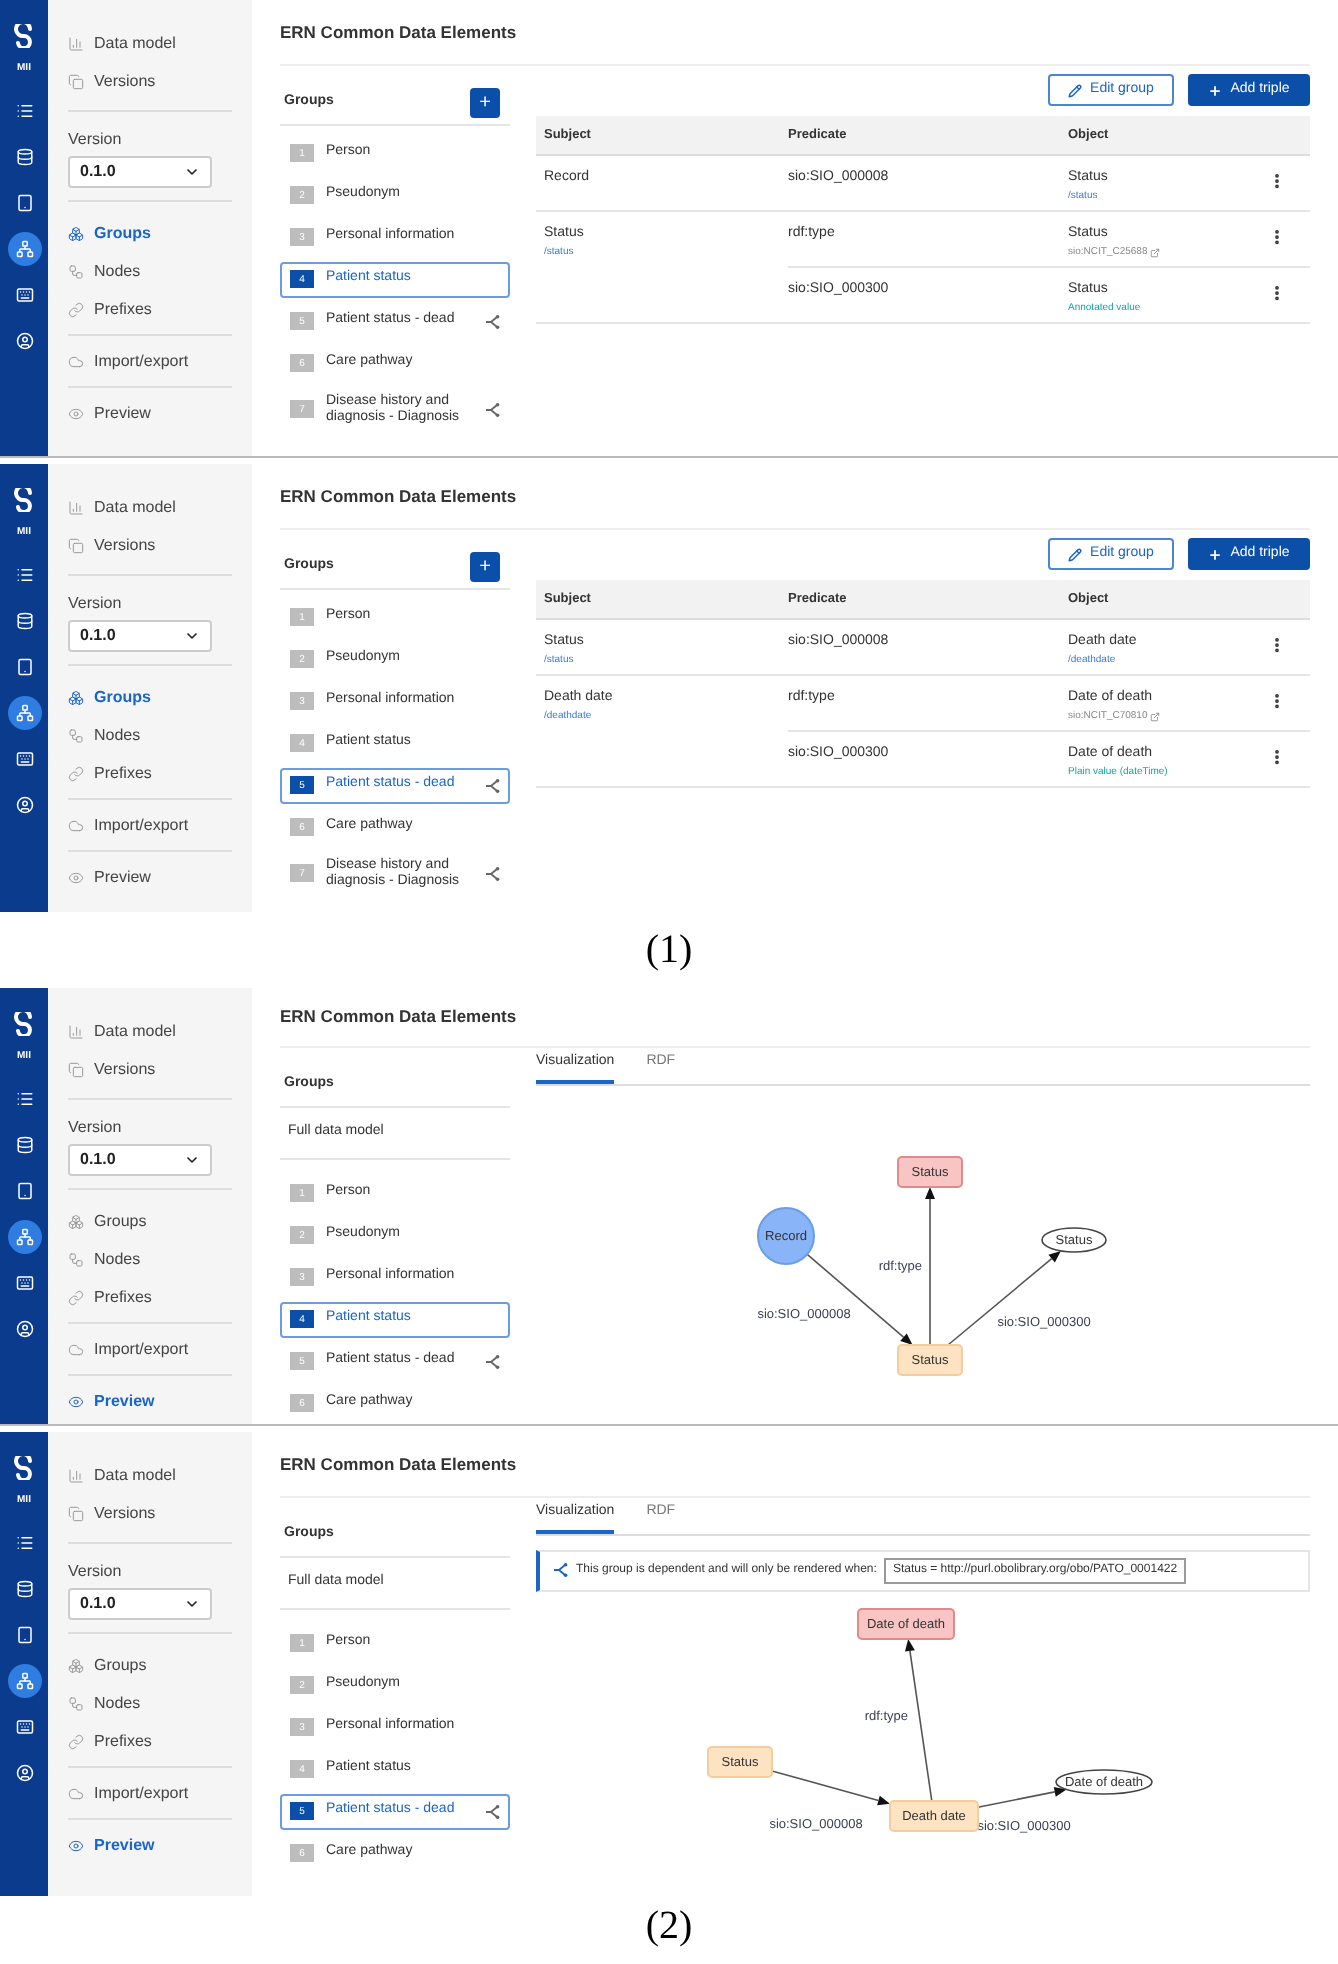  I want to click on figure-caption: (2), so click(669, 1927).